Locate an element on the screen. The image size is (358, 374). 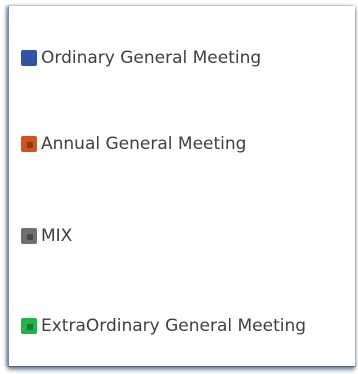
legend-item-extraordinary-general-meeting: ExtraOrdinary General Meeting is located at coordinates (163, 326).